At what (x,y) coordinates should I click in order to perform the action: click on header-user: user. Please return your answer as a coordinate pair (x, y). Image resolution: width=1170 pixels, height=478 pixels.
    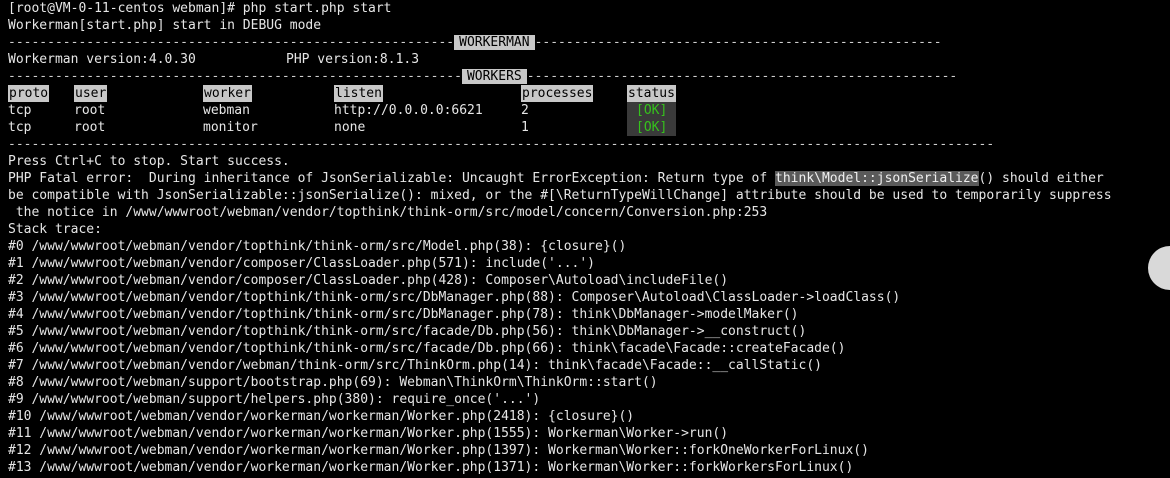
    Looking at the image, I should click on (91, 93).